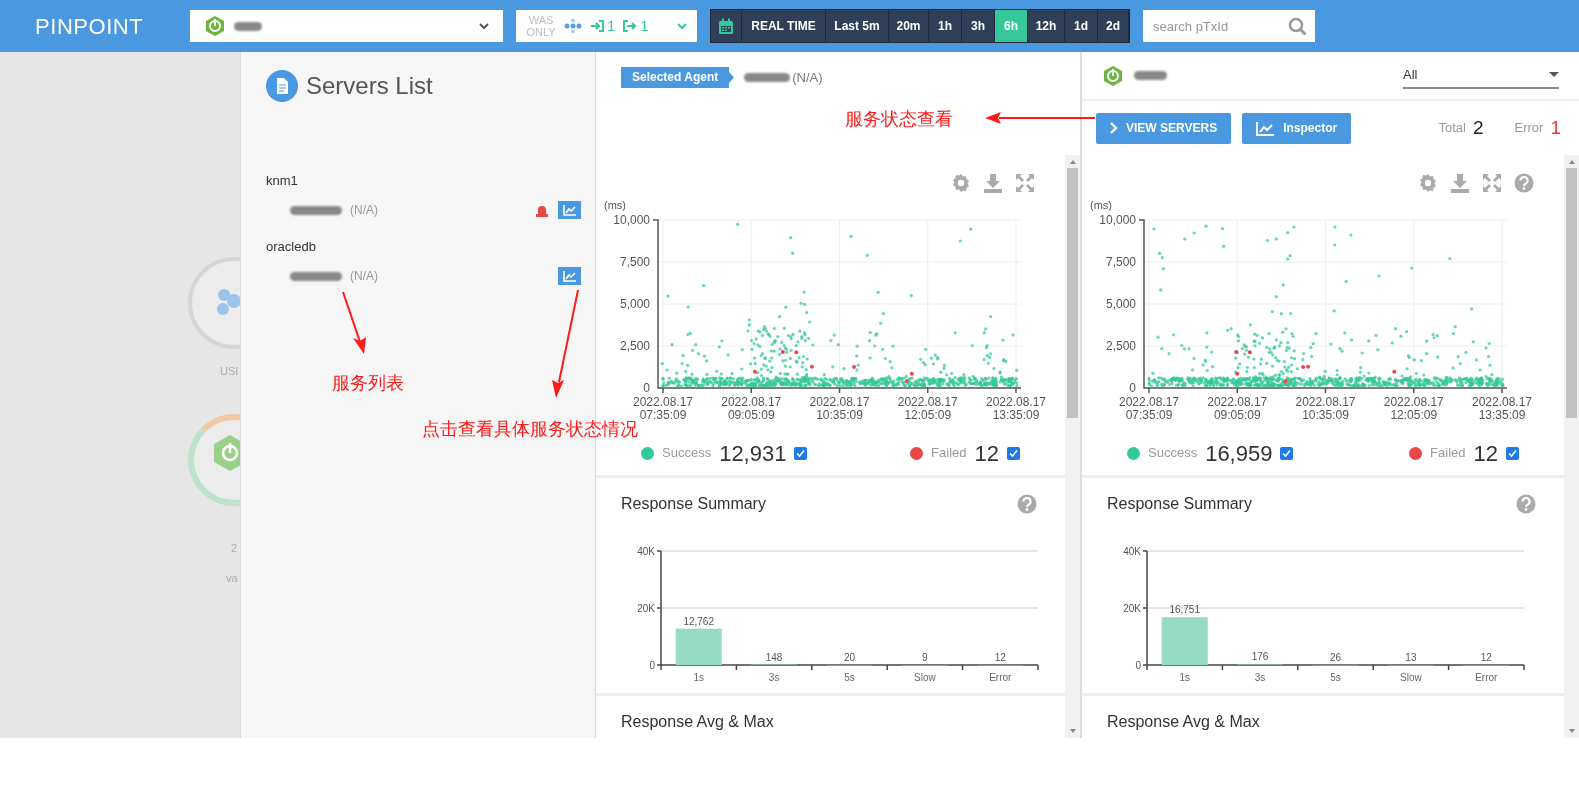 The image size is (1579, 792). I want to click on node-label: USI, so click(229, 371).